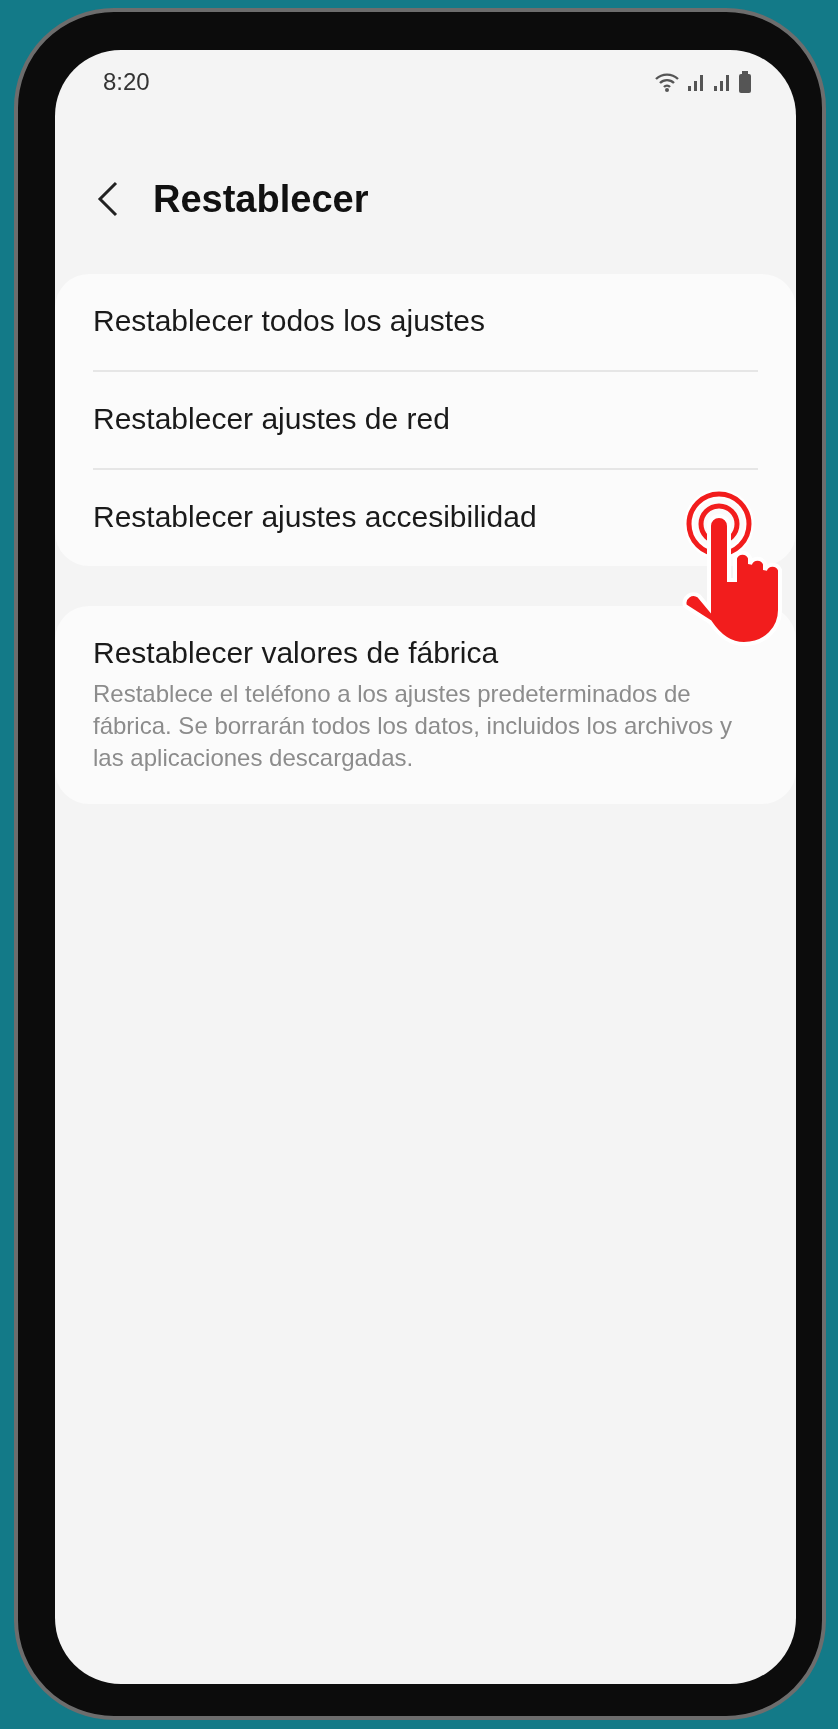 The height and width of the screenshot is (1729, 838). Describe the element at coordinates (425, 517) in the screenshot. I see `setting-item: Restablecer ajustes accesibilidad` at that location.